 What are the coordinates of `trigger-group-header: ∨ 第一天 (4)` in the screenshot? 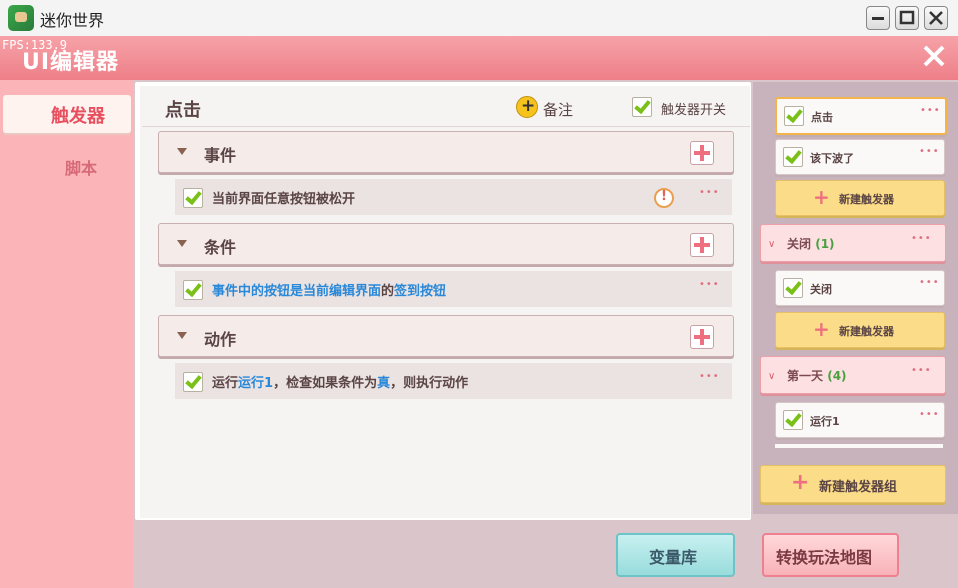 It's located at (853, 375).